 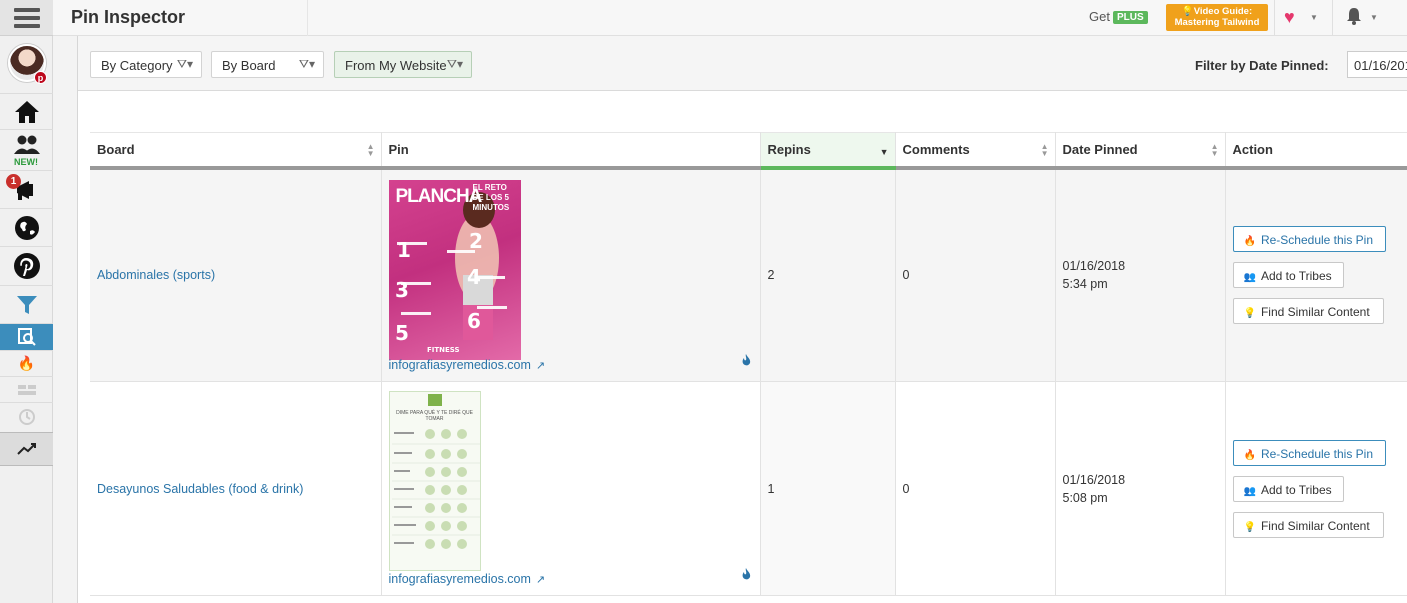 I want to click on sidebar-item-pinterest, so click(x=26, y=265).